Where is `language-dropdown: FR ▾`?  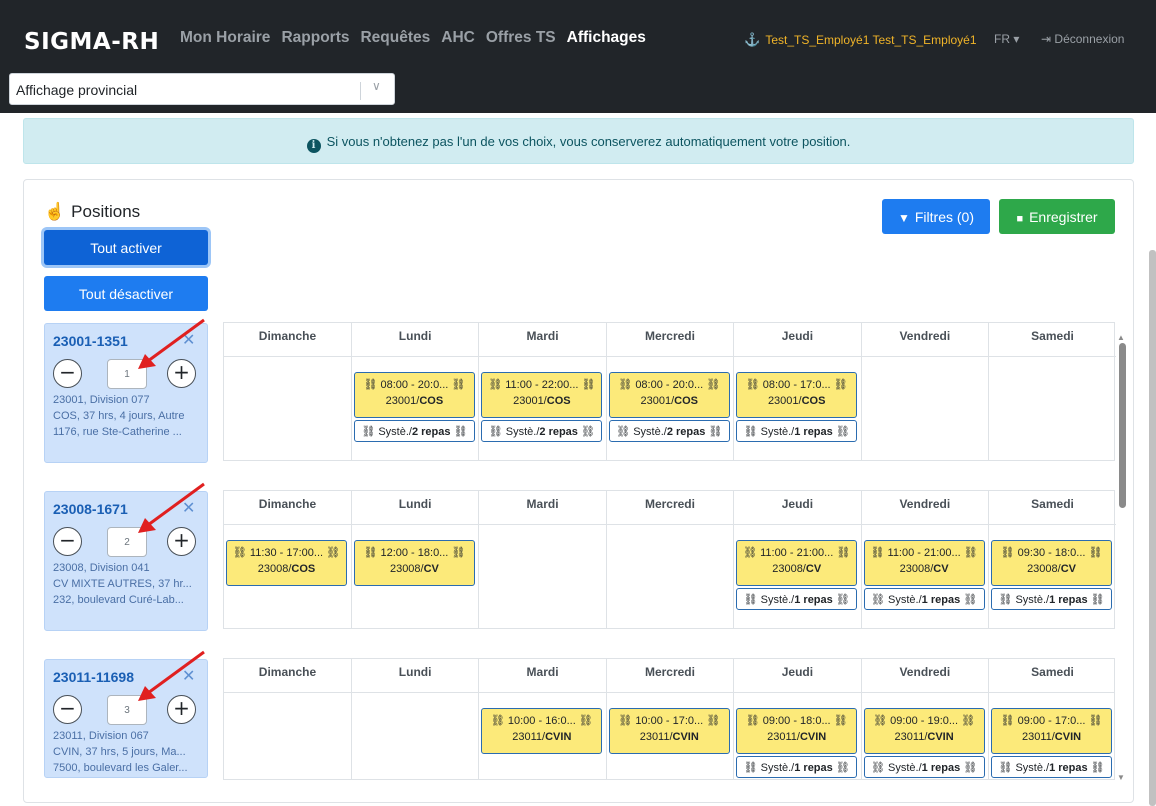 language-dropdown: FR ▾ is located at coordinates (1006, 39).